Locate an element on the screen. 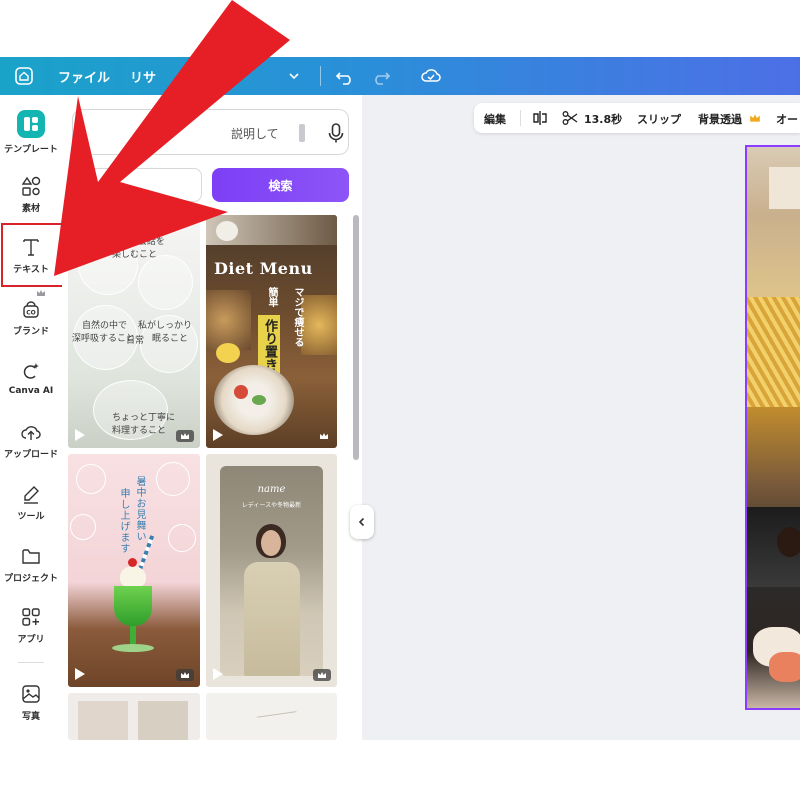 The width and height of the screenshot is (800, 800). rail-item-photos: 写真 is located at coordinates (31, 702).